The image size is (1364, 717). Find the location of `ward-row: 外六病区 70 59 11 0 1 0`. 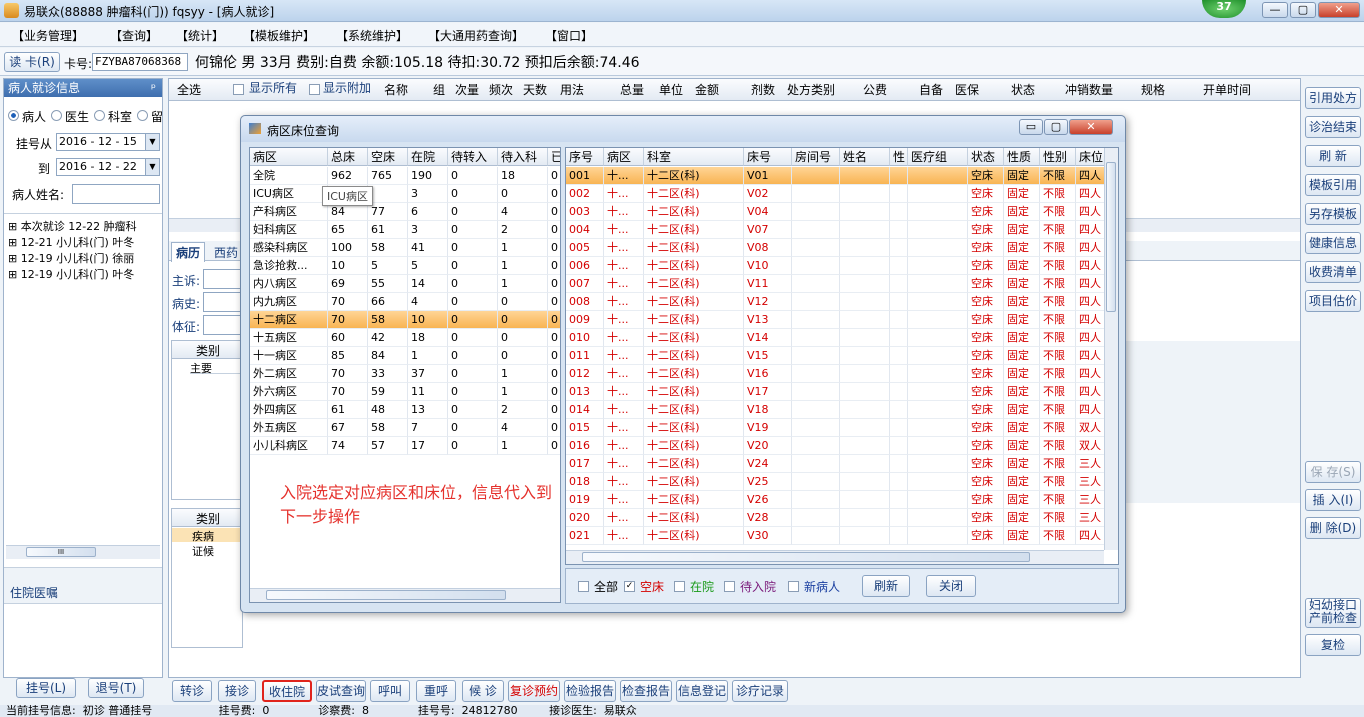

ward-row: 外六病区 70 59 11 0 1 0 is located at coordinates (405, 392).